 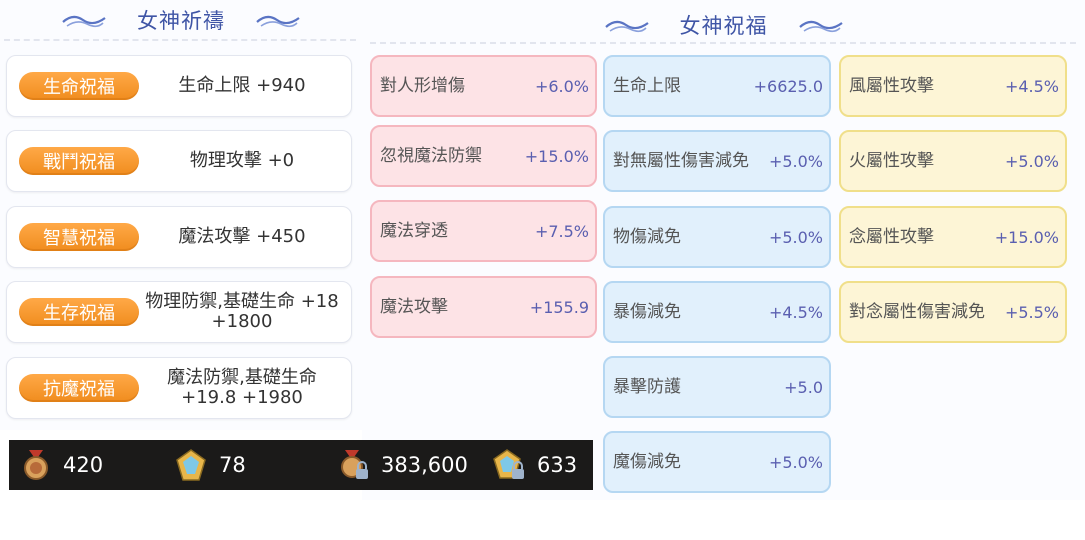 I want to click on blessing-badge: 戰鬥祝福, so click(x=79, y=161).